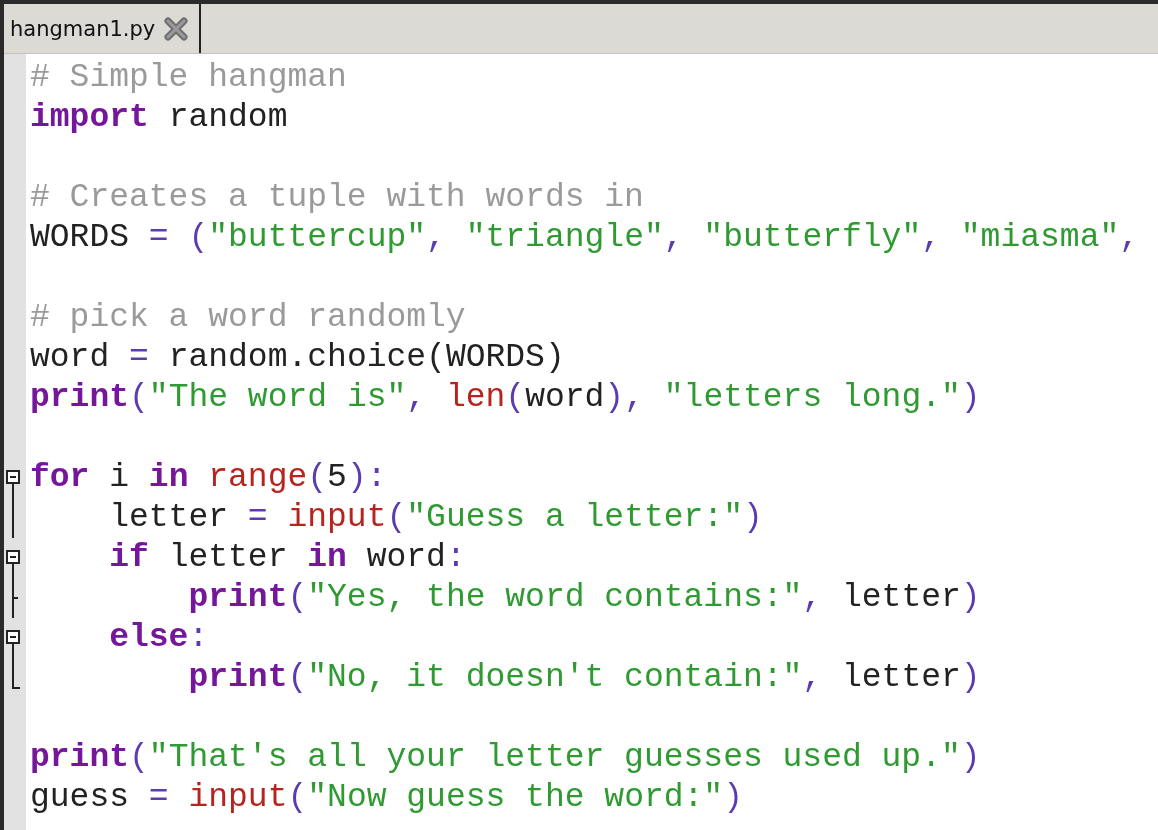  I want to click on code-line: import random, so click(159, 118).